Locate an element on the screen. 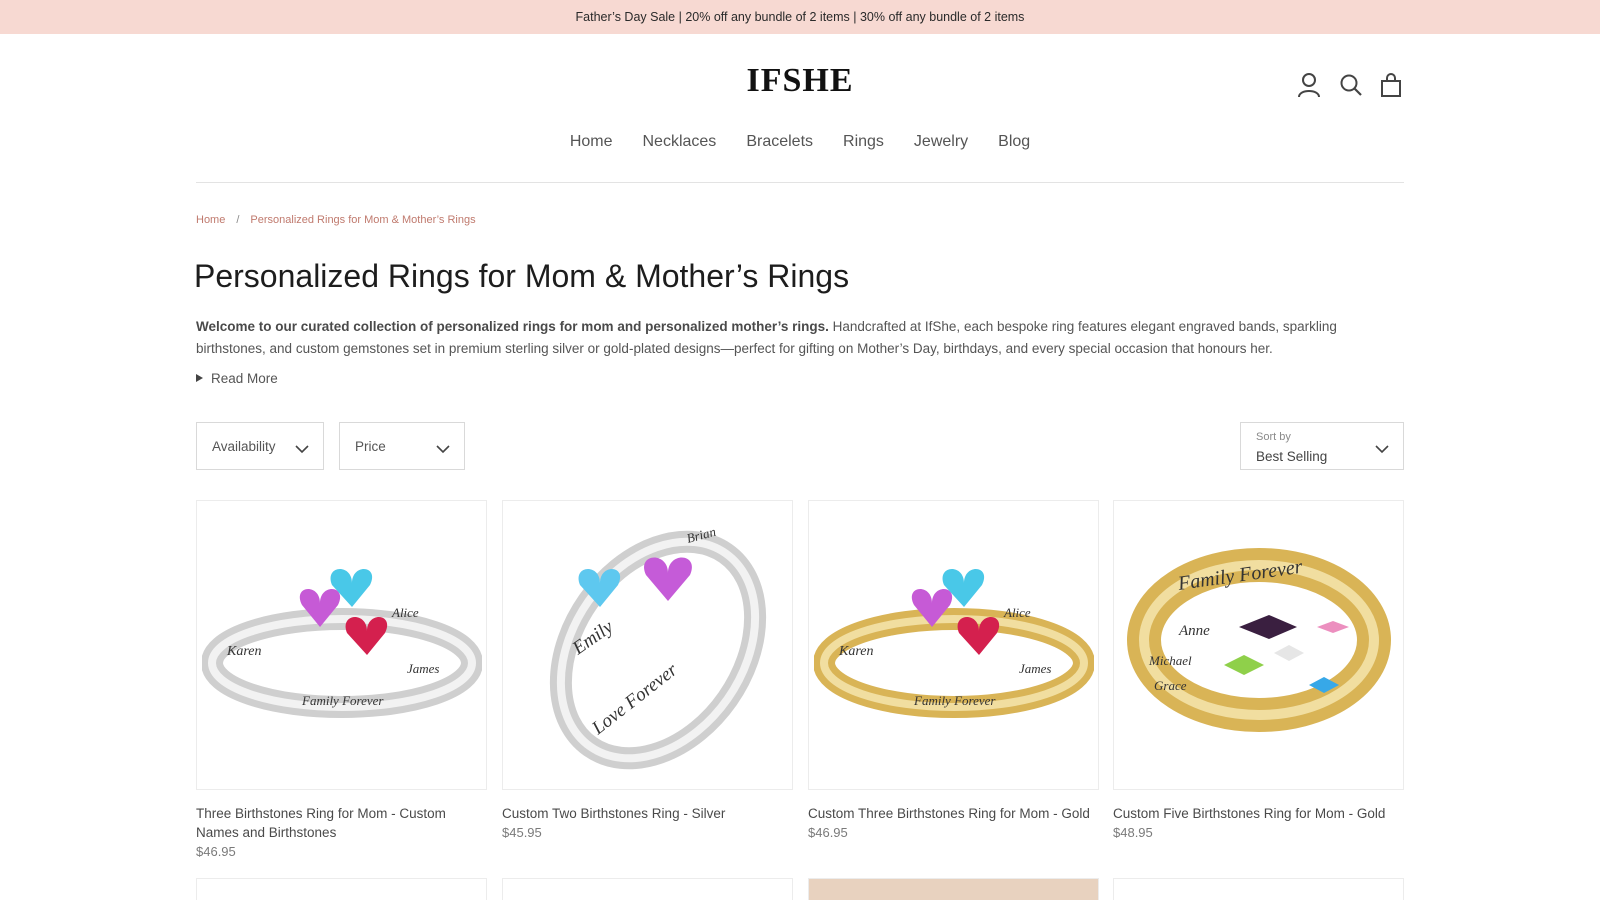 This screenshot has height=900, width=1600. engraving-text: Grace is located at coordinates (1170, 685).